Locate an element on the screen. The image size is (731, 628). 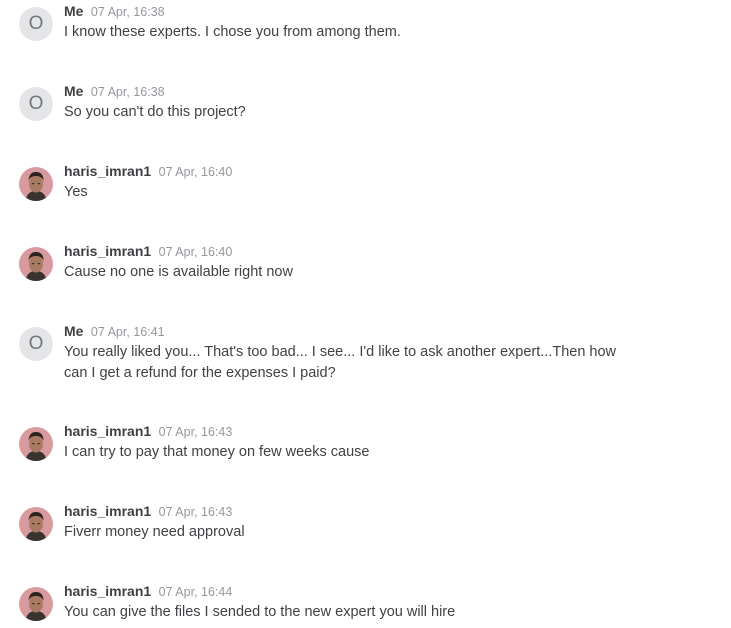
message-text: Yes is located at coordinates (76, 192).